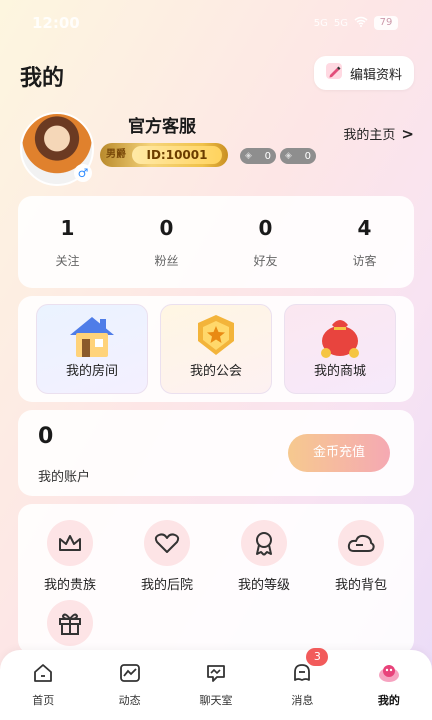 The width and height of the screenshot is (432, 720). What do you see at coordinates (364, 242) in the screenshot?
I see `stat-visitors: 4 访客` at bounding box center [364, 242].